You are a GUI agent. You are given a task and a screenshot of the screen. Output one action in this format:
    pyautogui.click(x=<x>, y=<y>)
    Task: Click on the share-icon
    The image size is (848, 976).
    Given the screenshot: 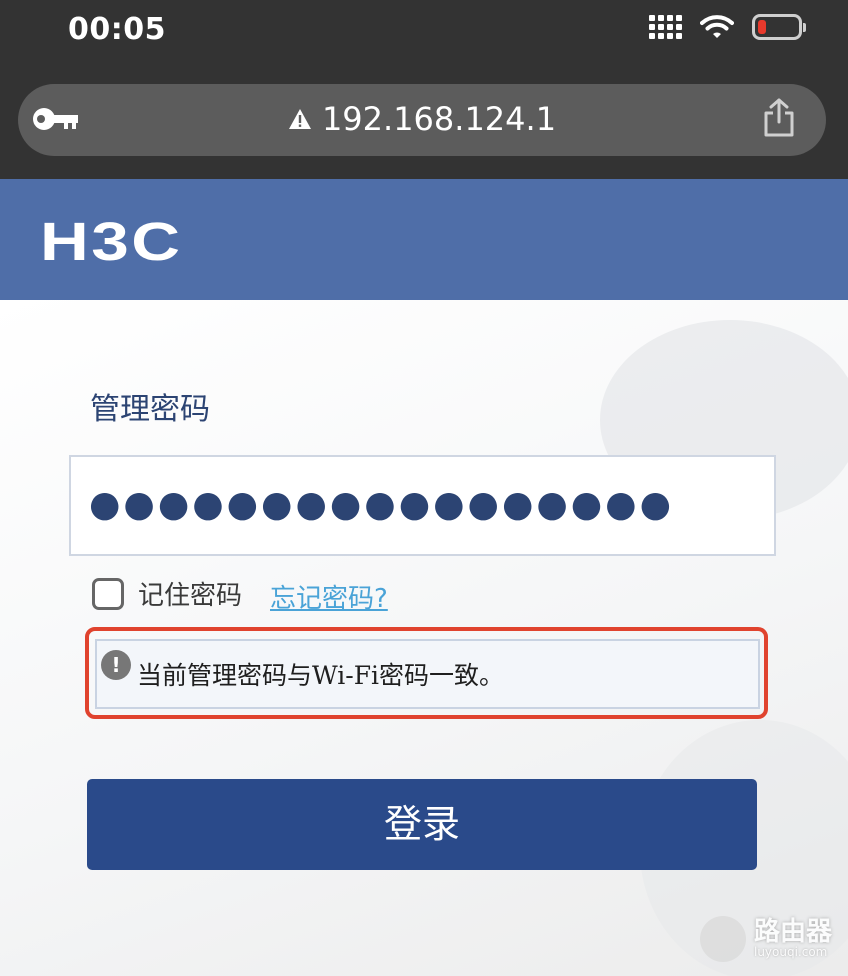 What is the action you would take?
    pyautogui.click(x=779, y=118)
    